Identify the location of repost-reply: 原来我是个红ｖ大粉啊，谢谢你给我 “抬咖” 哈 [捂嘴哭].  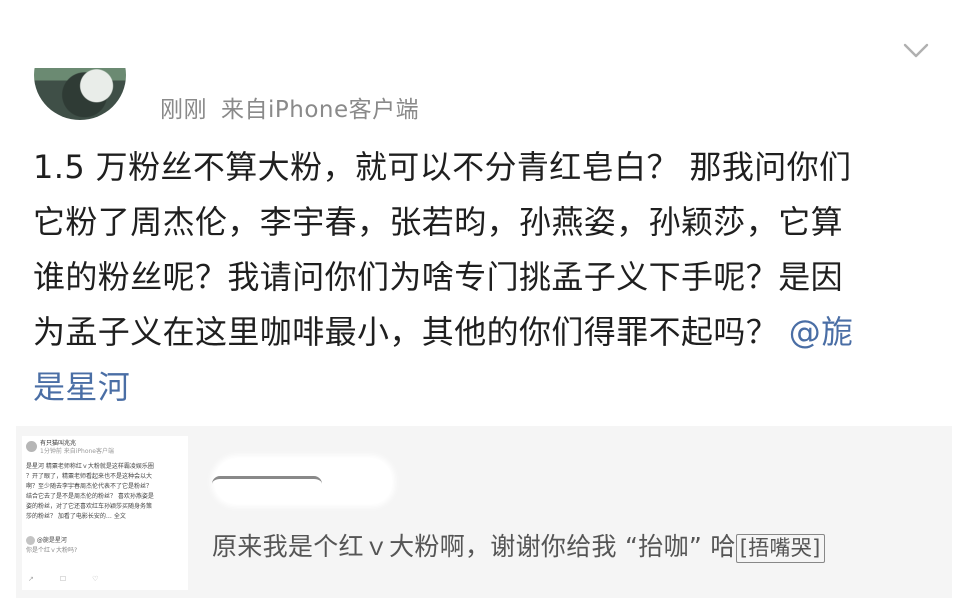
(518, 545).